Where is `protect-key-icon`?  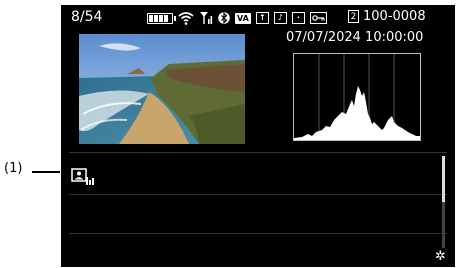
protect-key-icon is located at coordinates (318, 18).